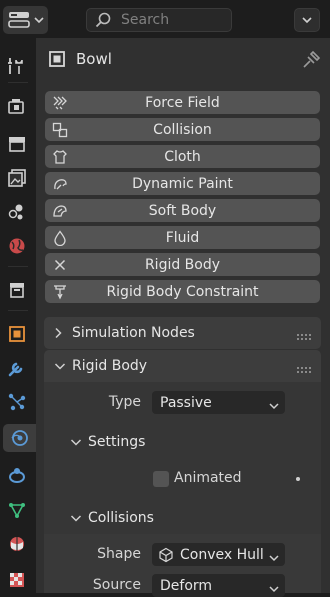 Image resolution: width=330 pixels, height=597 pixels. I want to click on rigid-body-label: Rigid Body, so click(182, 264).